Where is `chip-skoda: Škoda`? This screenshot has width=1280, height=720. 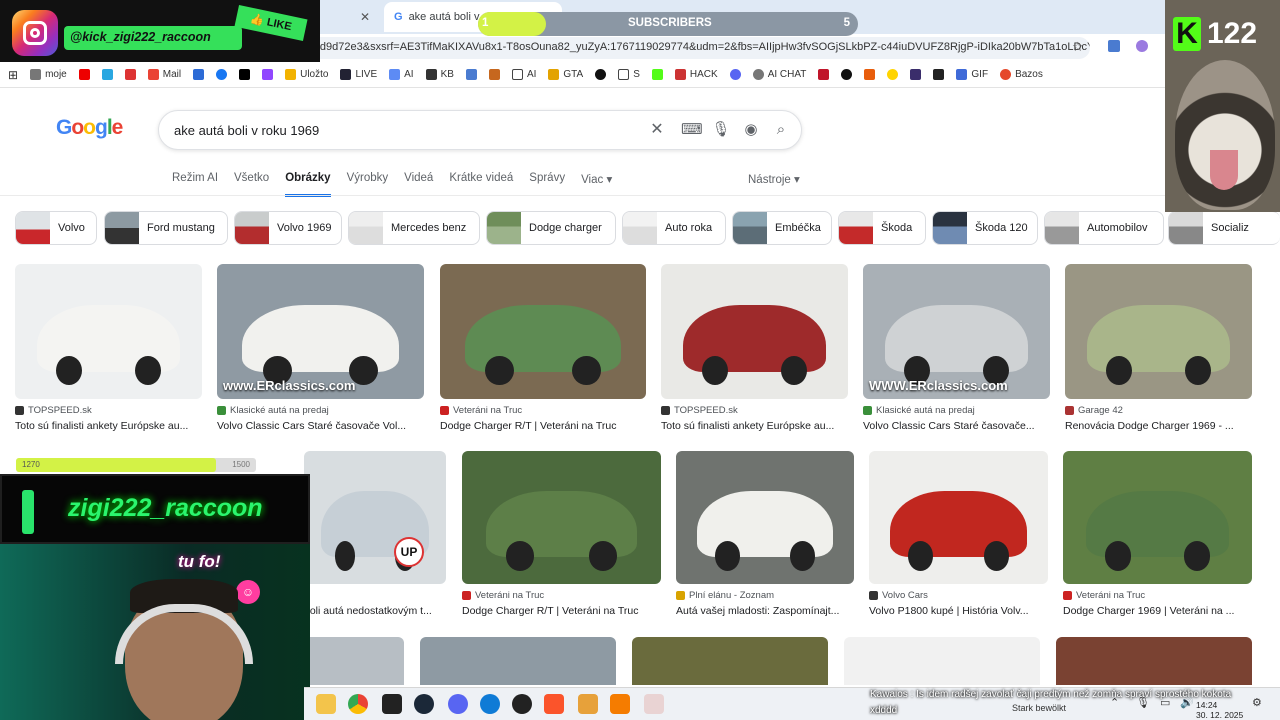
chip-skoda: Škoda is located at coordinates (882, 228).